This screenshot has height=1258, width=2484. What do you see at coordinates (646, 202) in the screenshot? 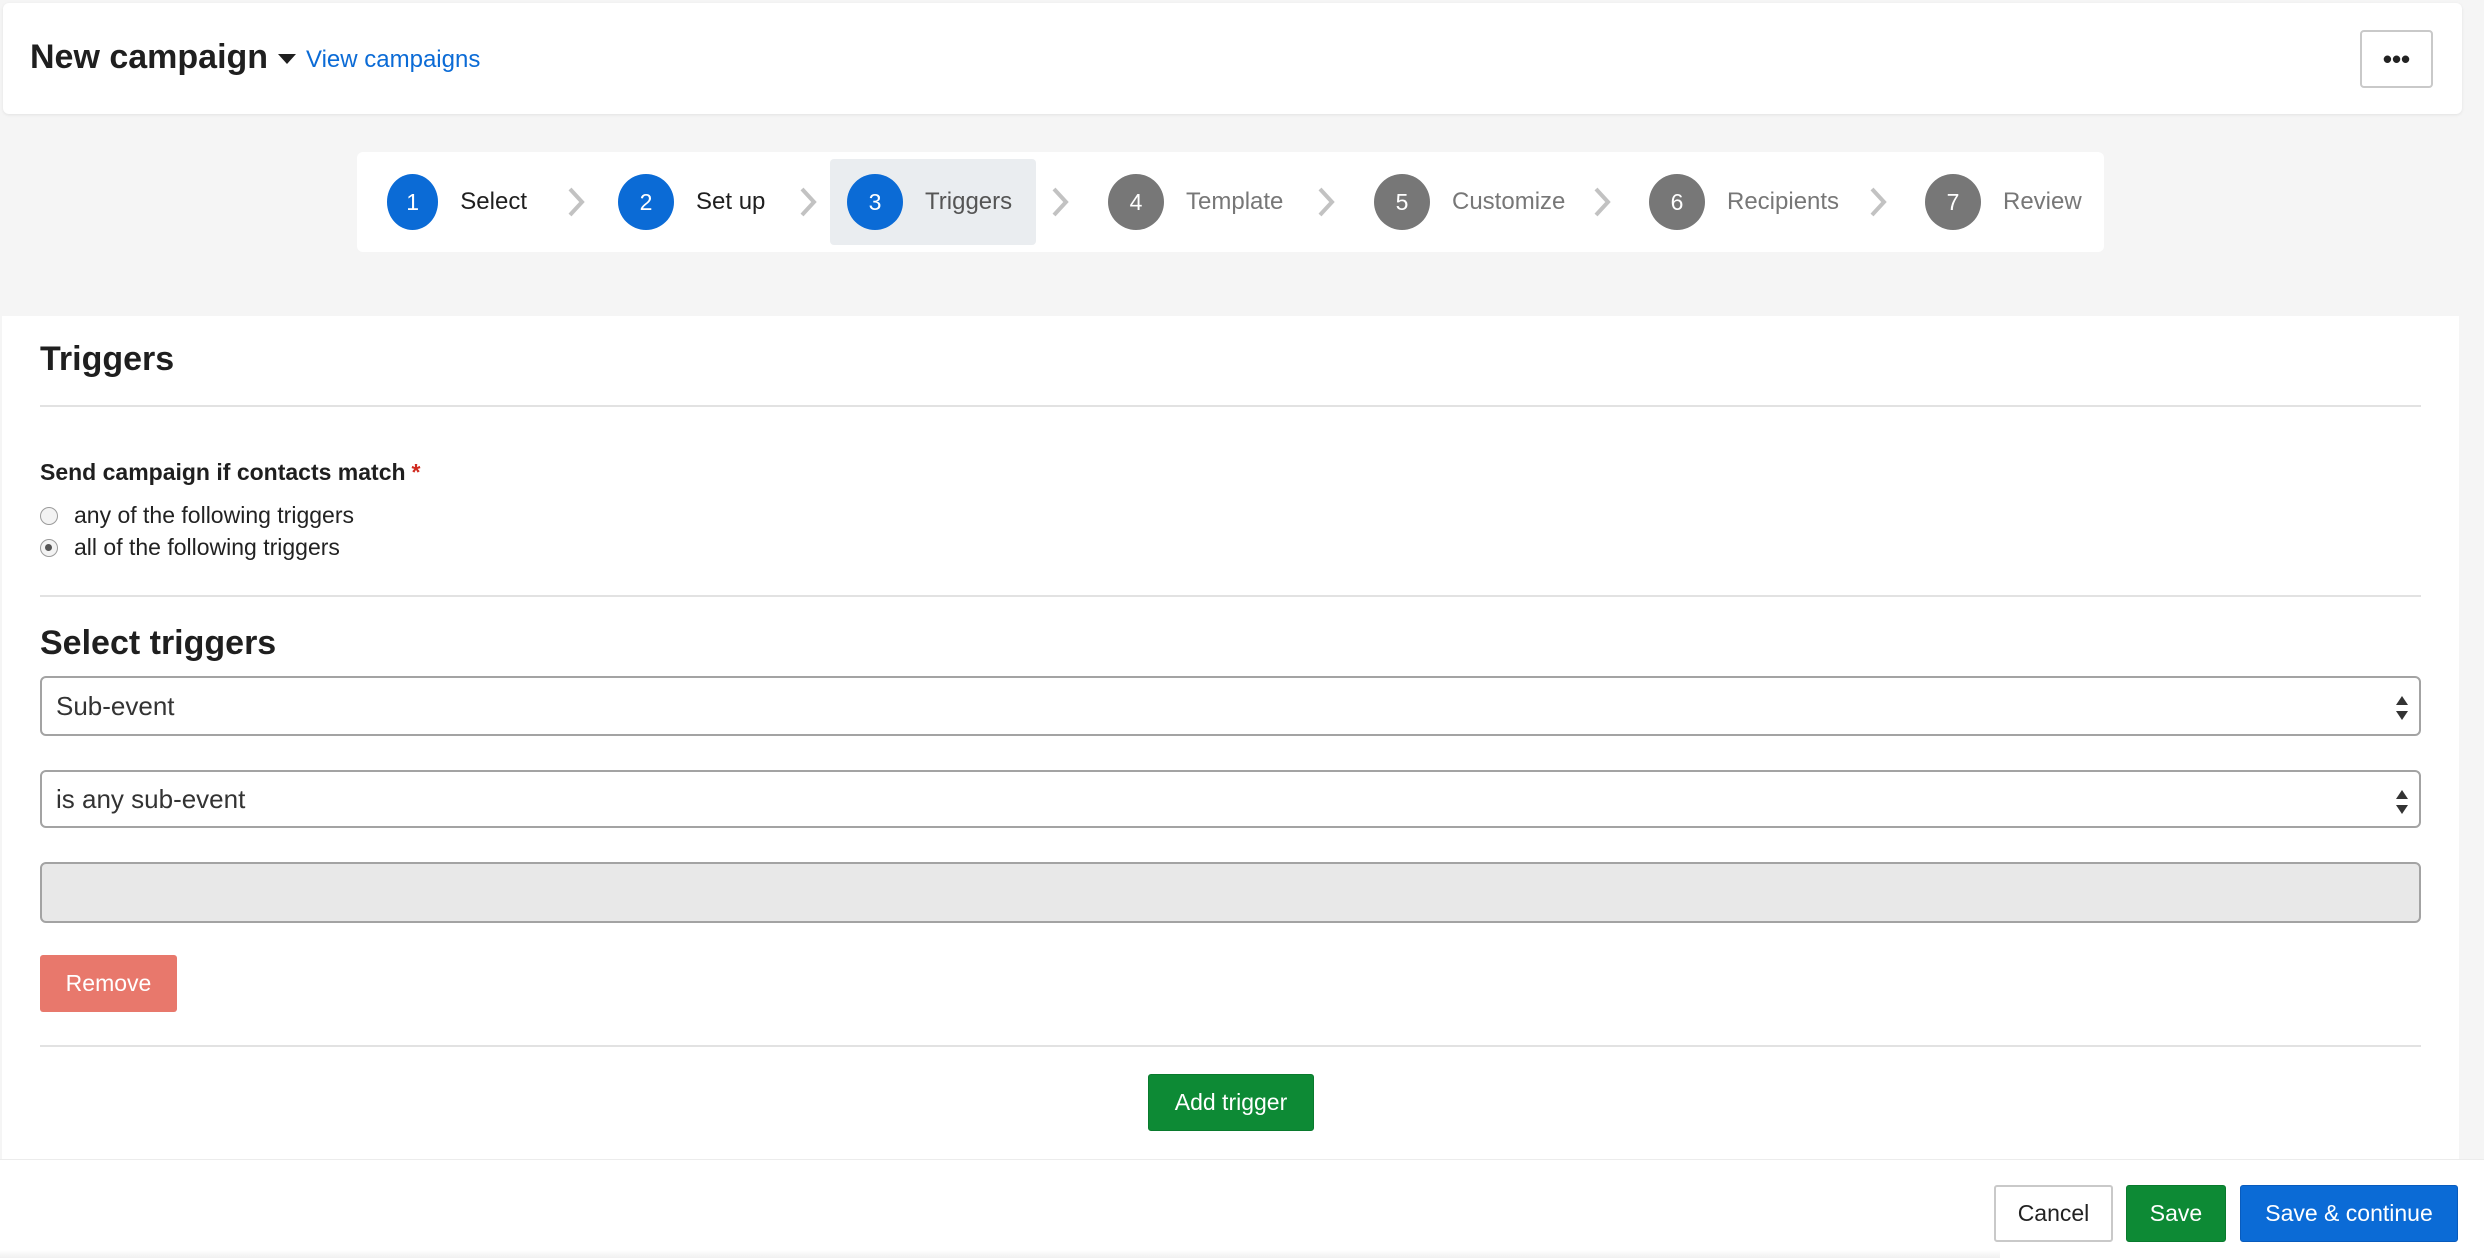
I see `step-number: 2` at bounding box center [646, 202].